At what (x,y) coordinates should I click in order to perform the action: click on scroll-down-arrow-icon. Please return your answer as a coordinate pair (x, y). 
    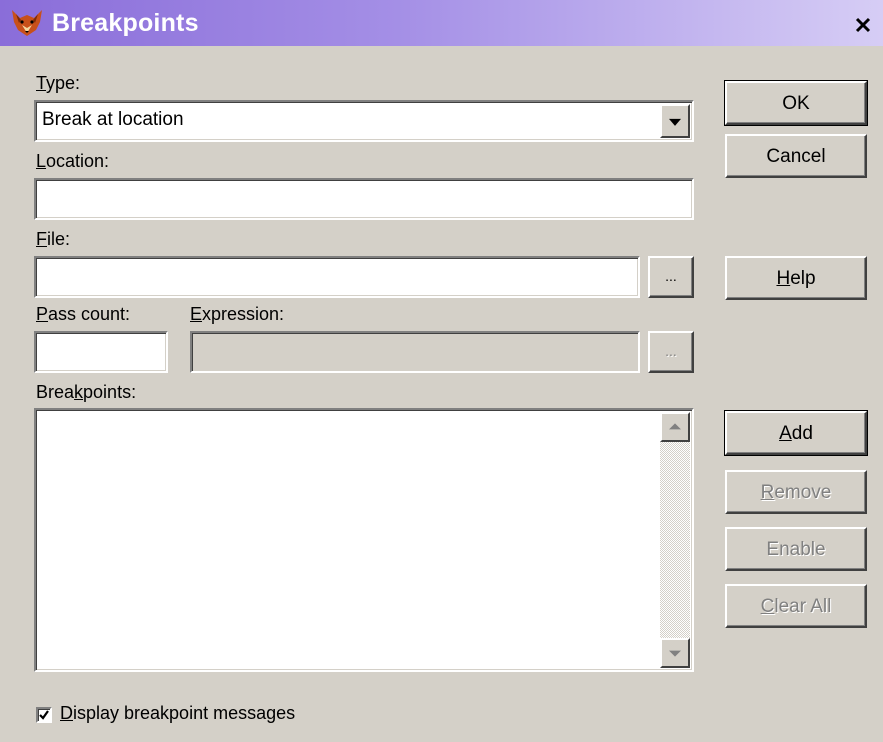
    Looking at the image, I should click on (675, 653).